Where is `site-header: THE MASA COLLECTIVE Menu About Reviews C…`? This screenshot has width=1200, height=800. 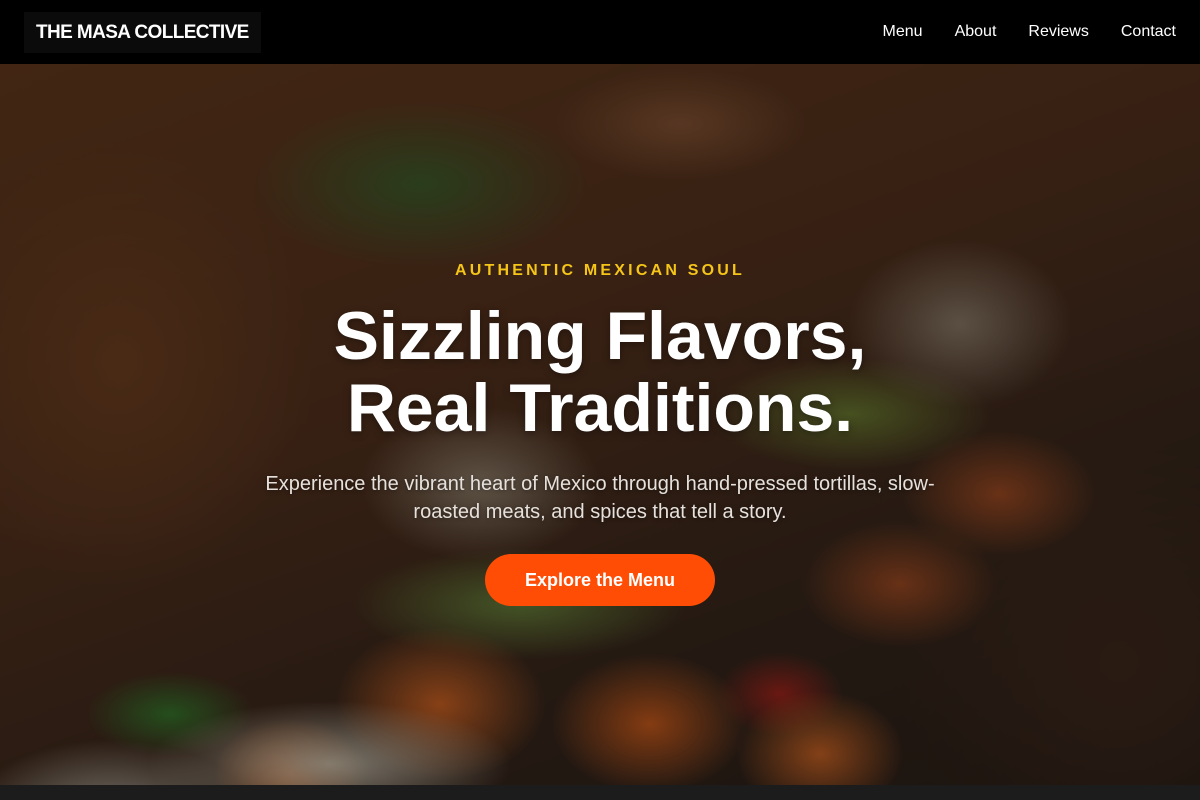 site-header: THE MASA COLLECTIVE Menu About Reviews C… is located at coordinates (600, 32).